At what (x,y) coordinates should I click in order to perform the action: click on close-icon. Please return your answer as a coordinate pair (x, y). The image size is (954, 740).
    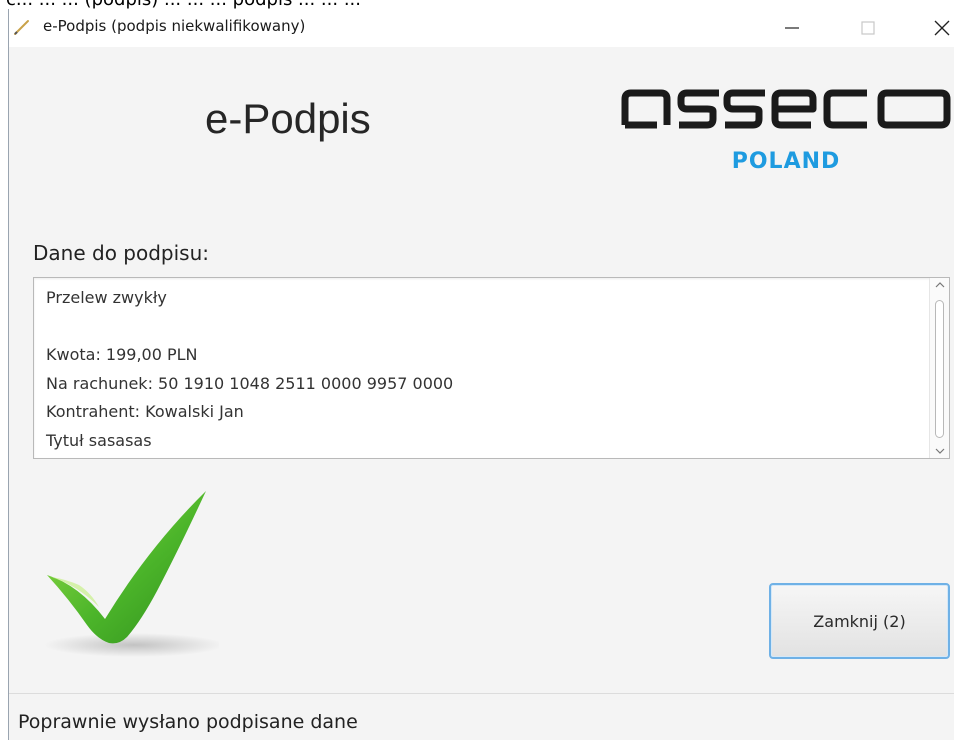
    Looking at the image, I should click on (942, 28).